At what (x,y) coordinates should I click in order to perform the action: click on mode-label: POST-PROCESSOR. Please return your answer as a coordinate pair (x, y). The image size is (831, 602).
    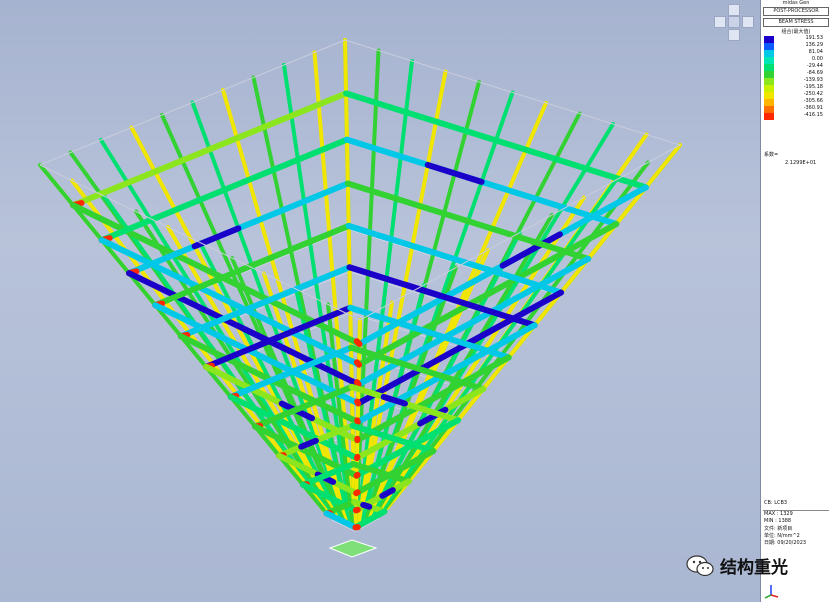
    Looking at the image, I should click on (796, 11).